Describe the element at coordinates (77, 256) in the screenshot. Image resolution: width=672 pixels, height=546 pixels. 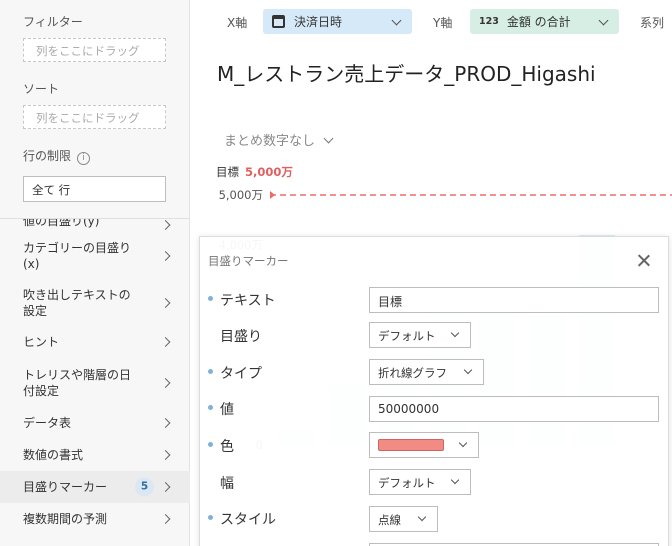
I see `menu-item-label: カテゴリーの目盛り(x)` at that location.